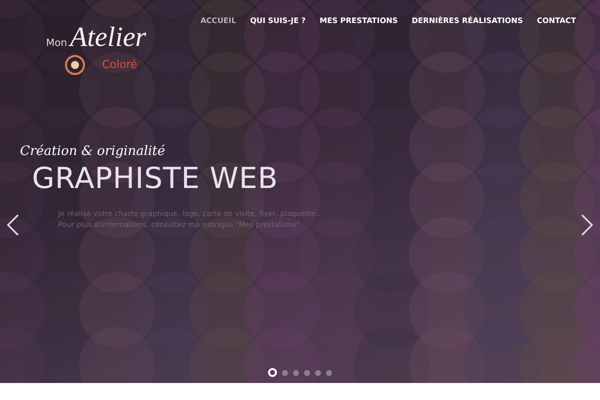  Describe the element at coordinates (156, 178) in the screenshot. I see `slide-title: GRAPHISTE WEB` at that location.